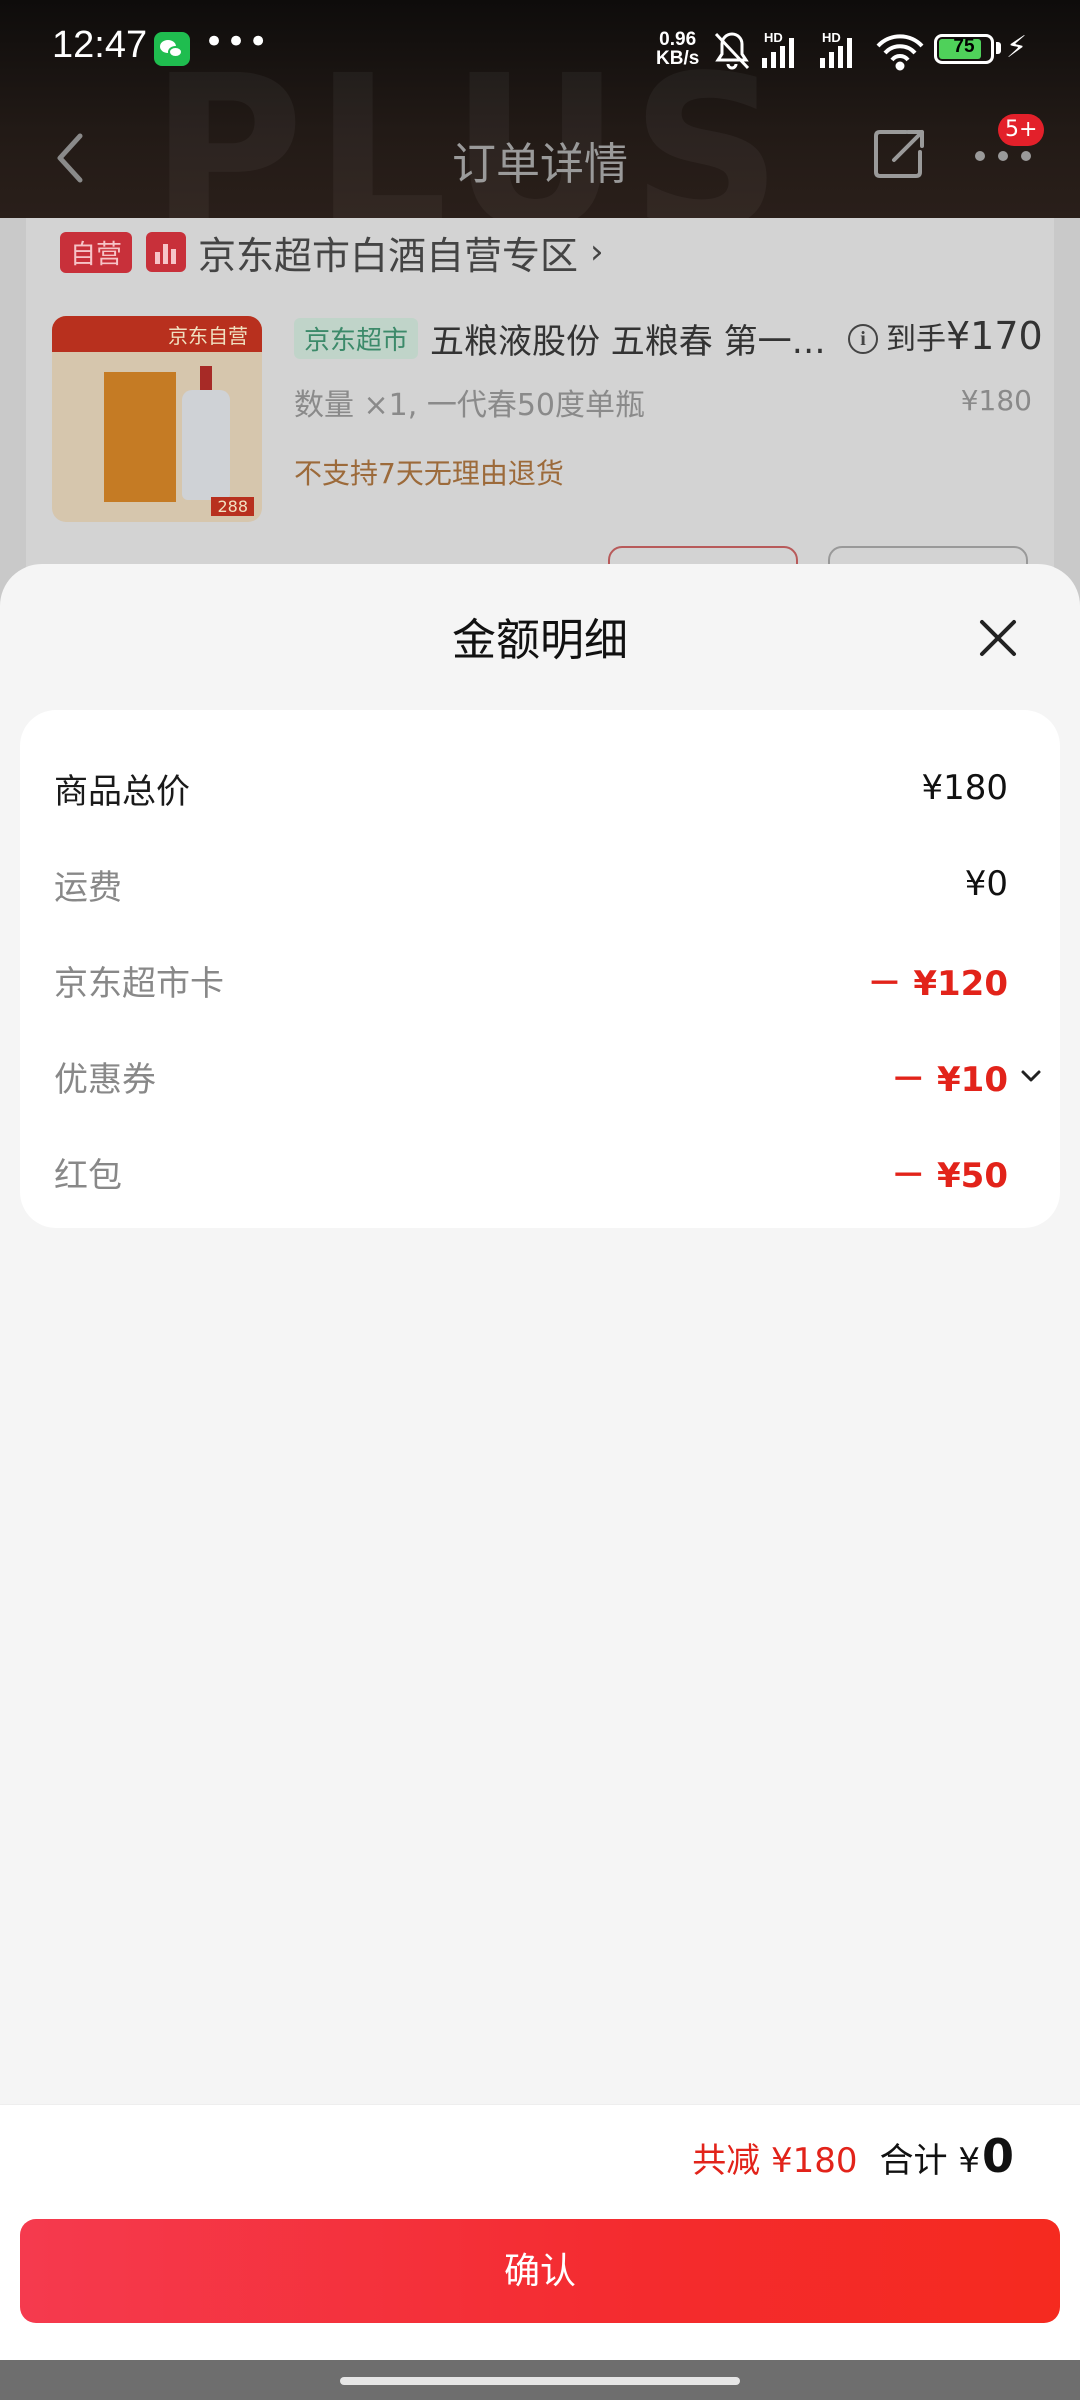 Image resolution: width=1080 pixels, height=2400 pixels. What do you see at coordinates (900, 154) in the screenshot?
I see `share-icon` at bounding box center [900, 154].